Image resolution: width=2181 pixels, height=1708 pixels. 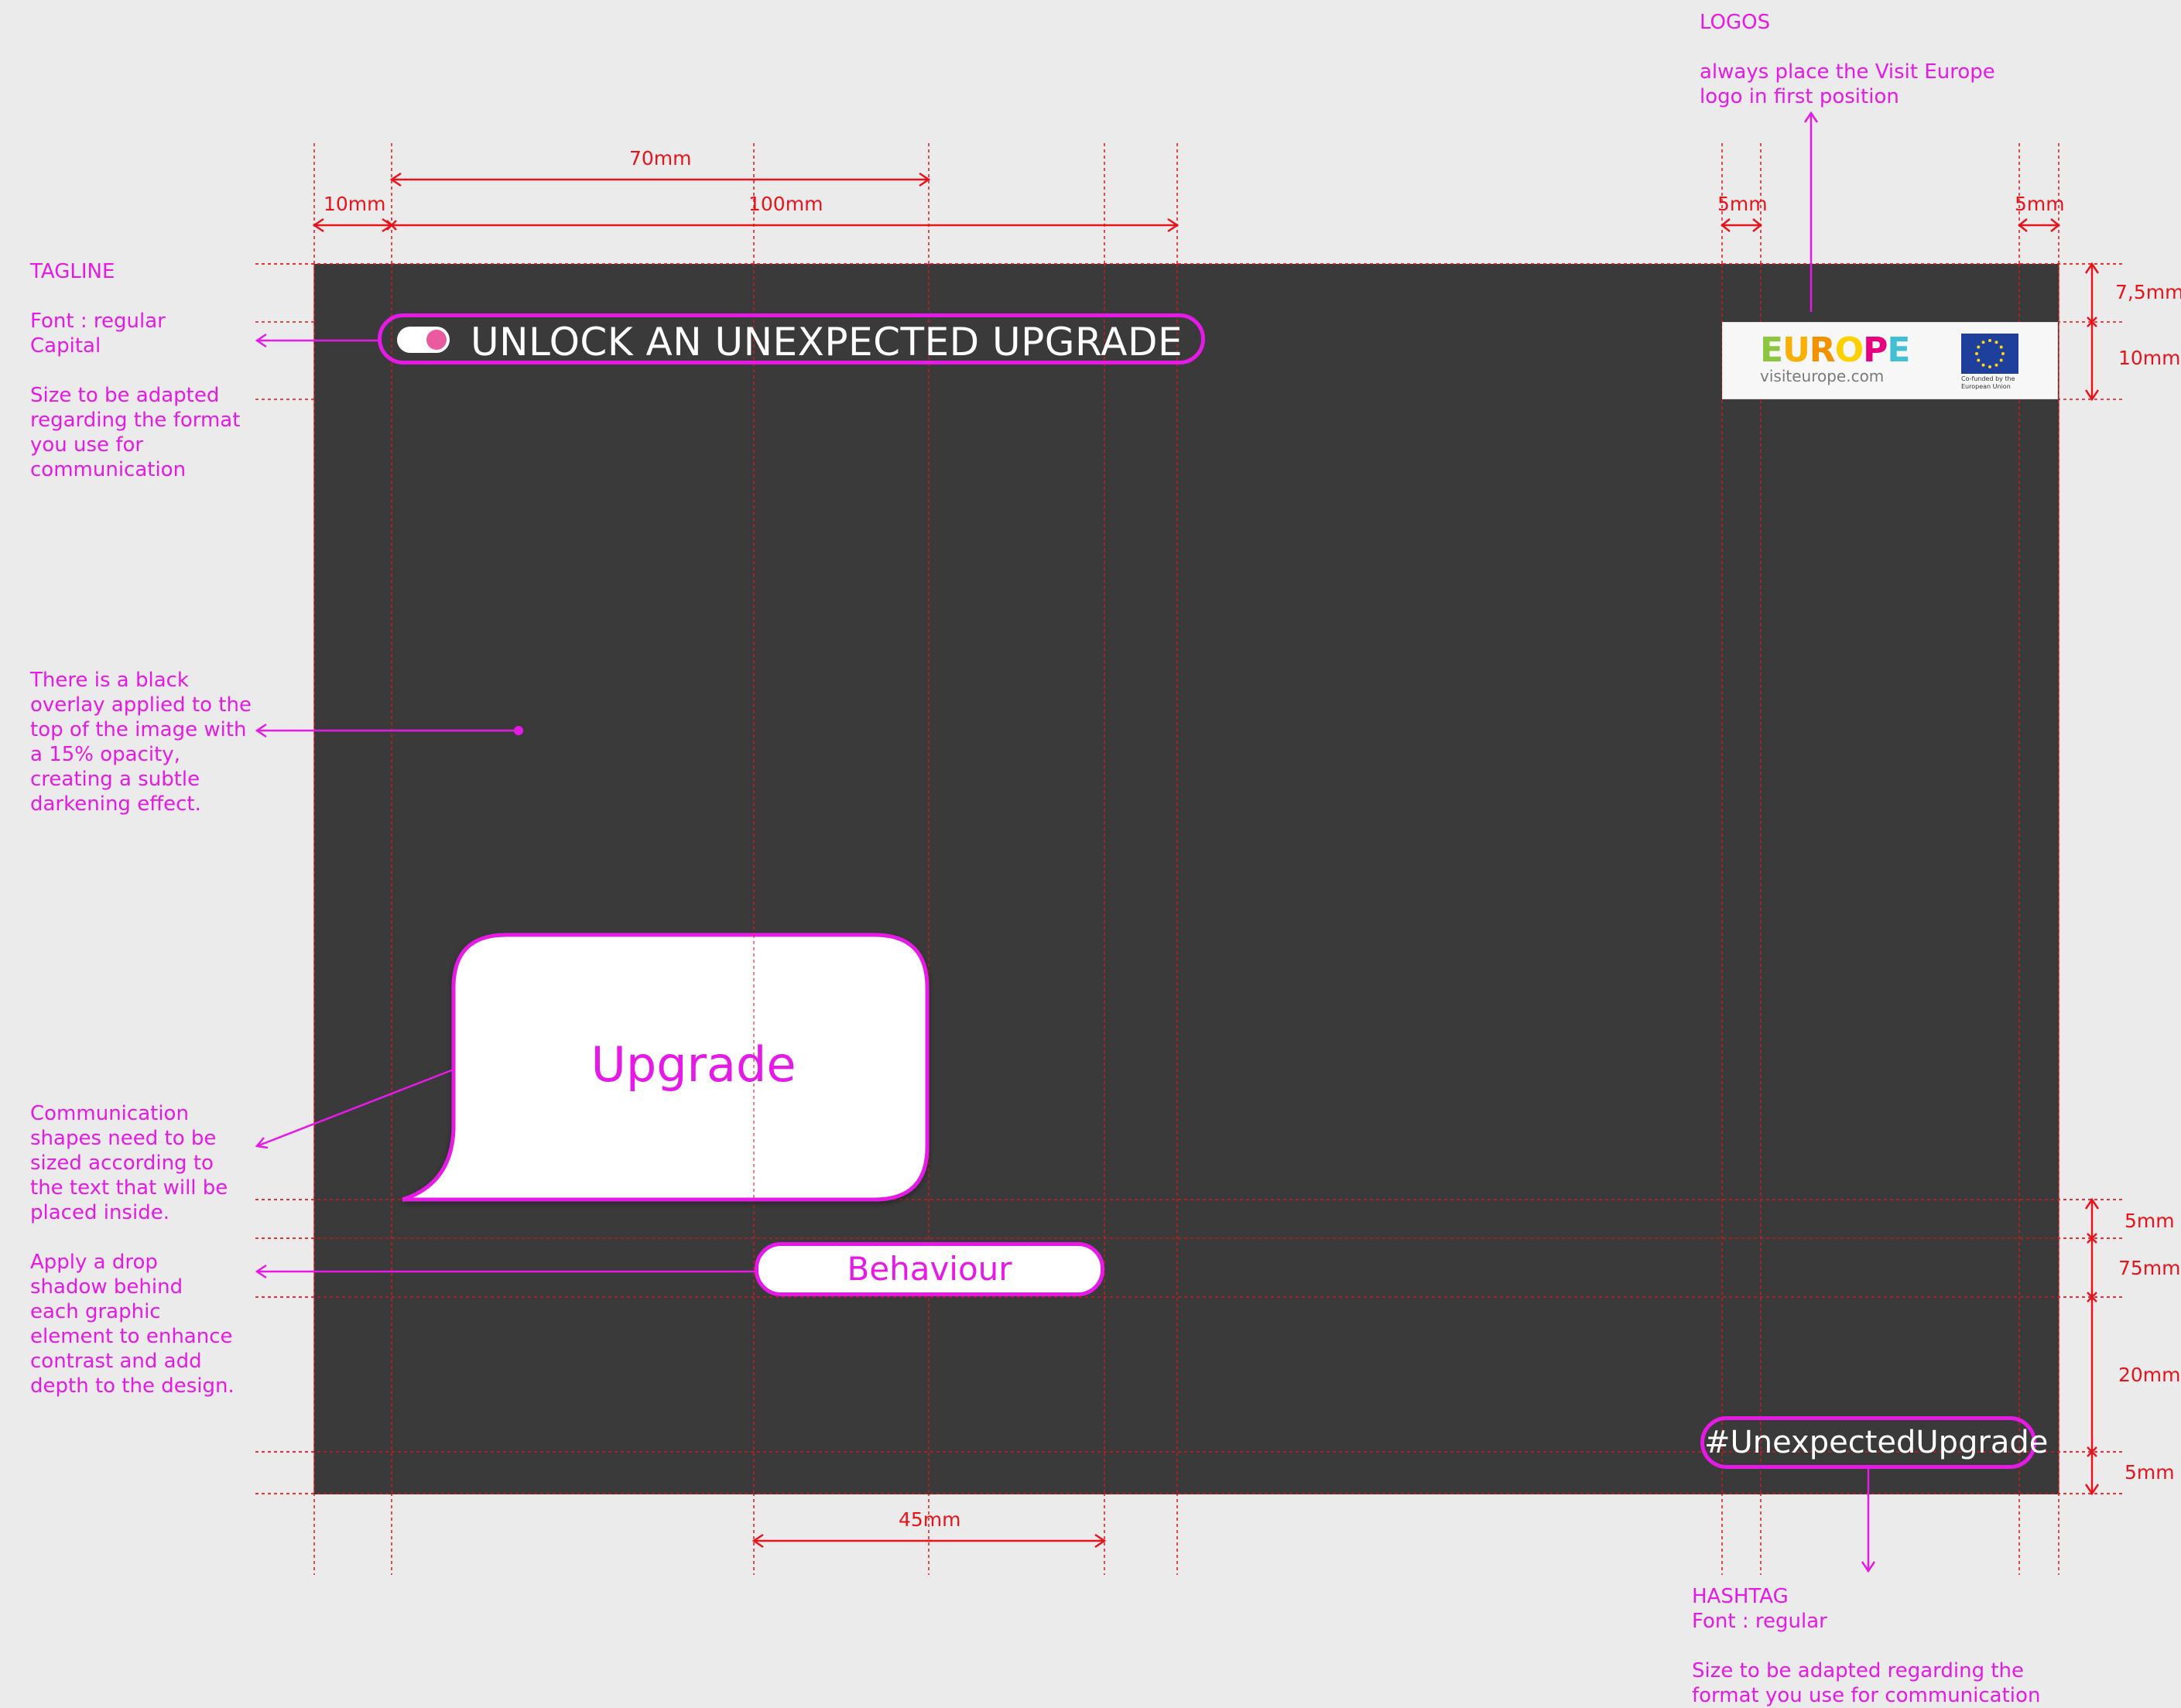 I want to click on dim-45mm: 45mm, so click(x=930, y=1519).